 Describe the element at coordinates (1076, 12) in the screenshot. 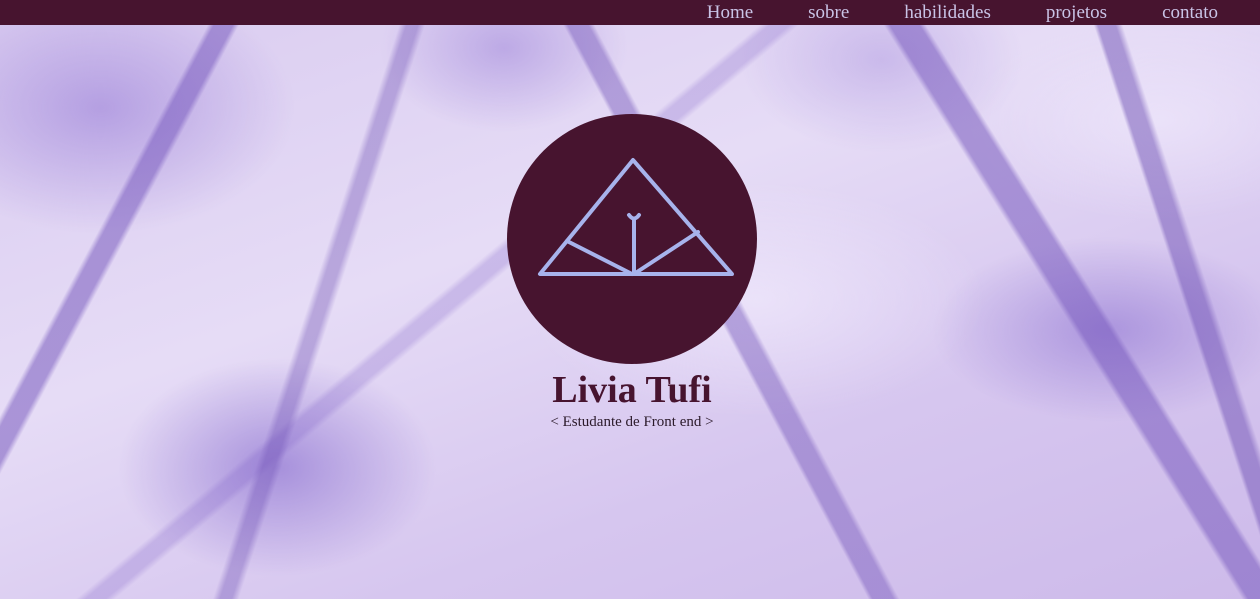

I see `nav-link-projetos: projetos` at that location.